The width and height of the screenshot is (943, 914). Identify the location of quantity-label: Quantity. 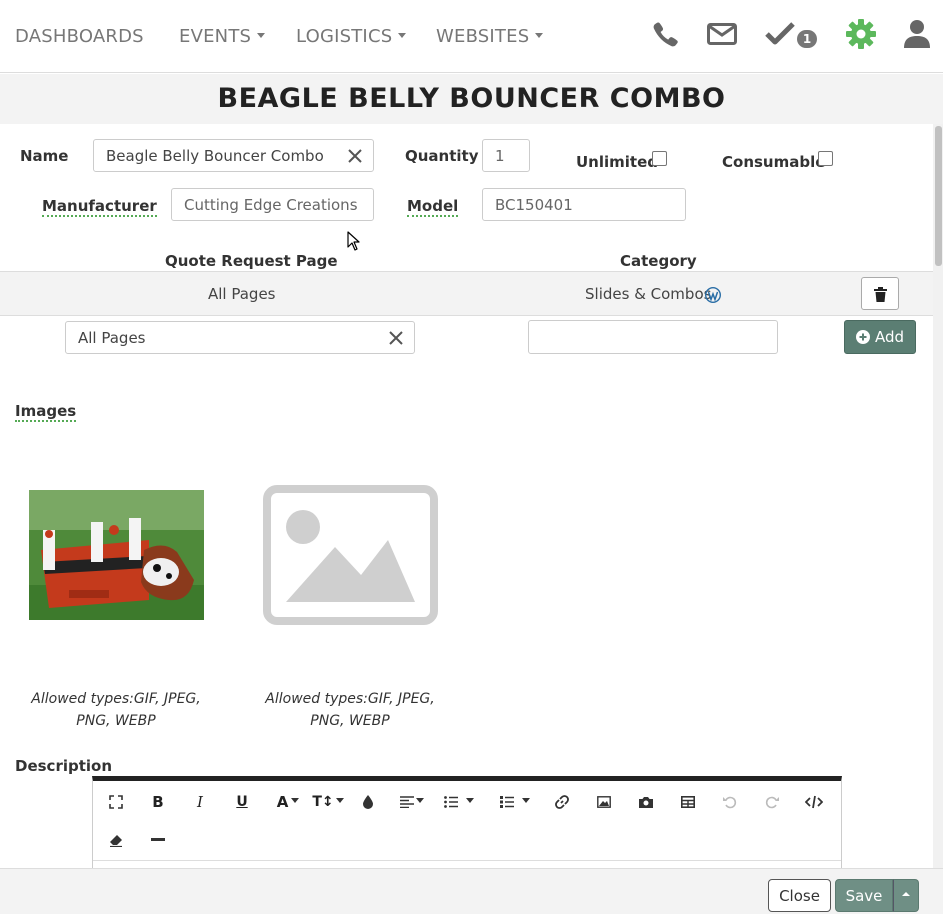
(442, 156).